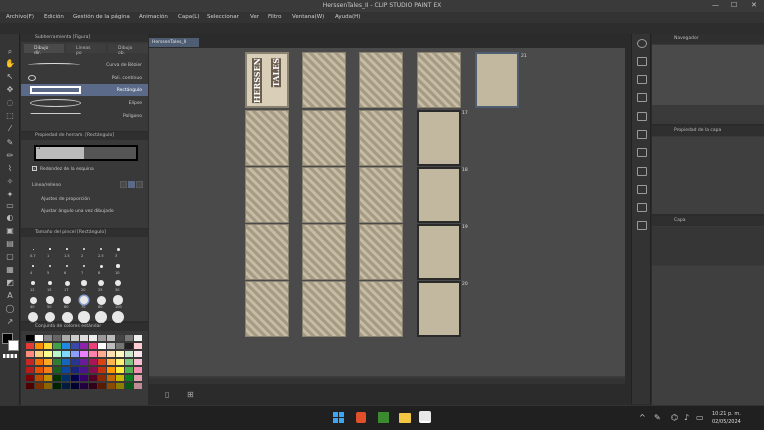 This screenshot has height=430, width=764. Describe the element at coordinates (425, 417) in the screenshot. I see `clip-studio-icon` at that location.